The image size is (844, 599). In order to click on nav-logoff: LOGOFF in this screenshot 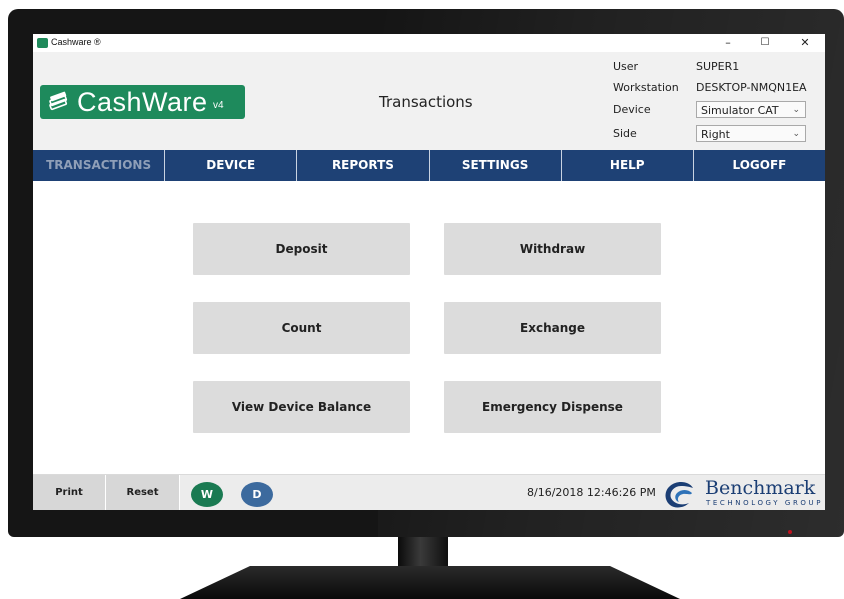, I will do `click(759, 165)`.